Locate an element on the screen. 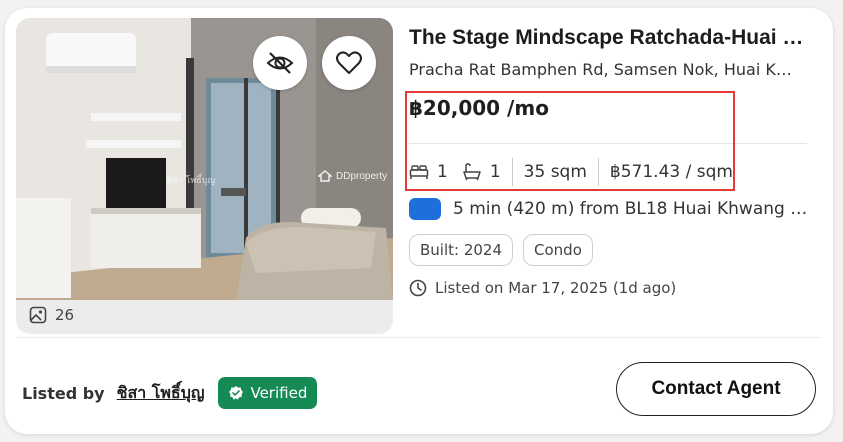 The height and width of the screenshot is (442, 843). agent-name-link: ชิสา โพธิ์บุญ is located at coordinates (161, 393).